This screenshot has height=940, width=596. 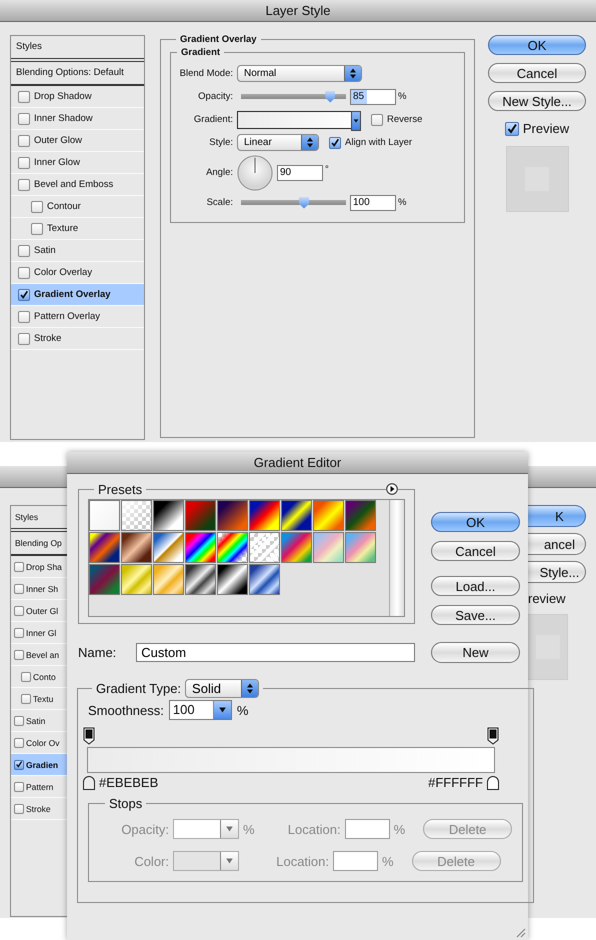 What do you see at coordinates (275, 652) in the screenshot?
I see `name-field: Custom` at bounding box center [275, 652].